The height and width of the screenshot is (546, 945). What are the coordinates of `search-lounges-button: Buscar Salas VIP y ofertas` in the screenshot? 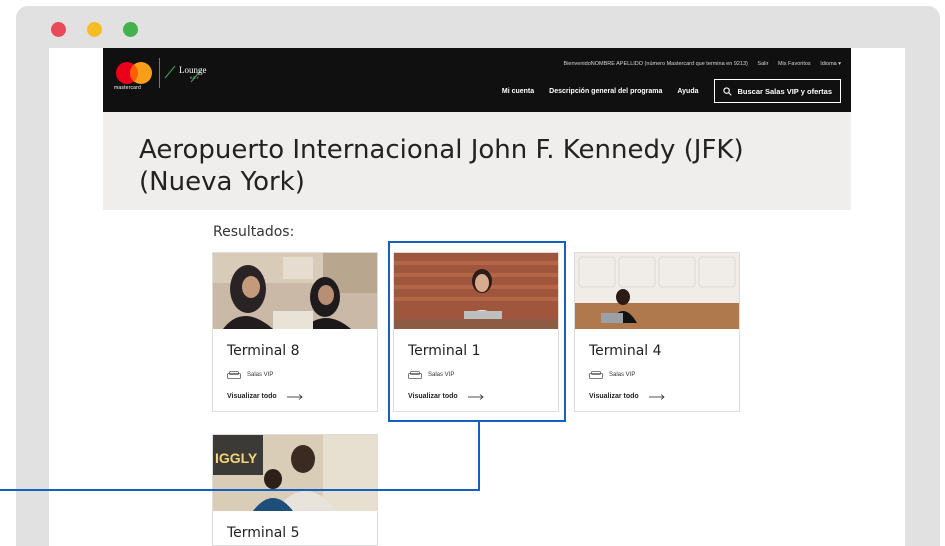 It's located at (777, 91).